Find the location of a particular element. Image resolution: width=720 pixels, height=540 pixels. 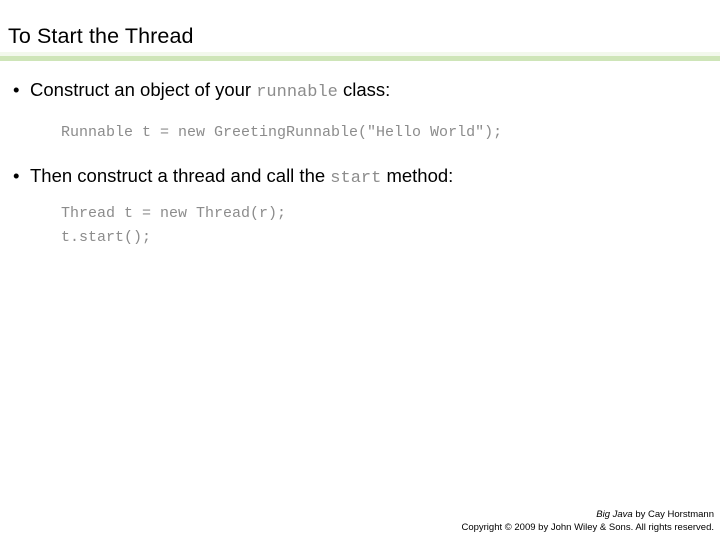

page-title: To Start the Thread is located at coordinates (101, 36).